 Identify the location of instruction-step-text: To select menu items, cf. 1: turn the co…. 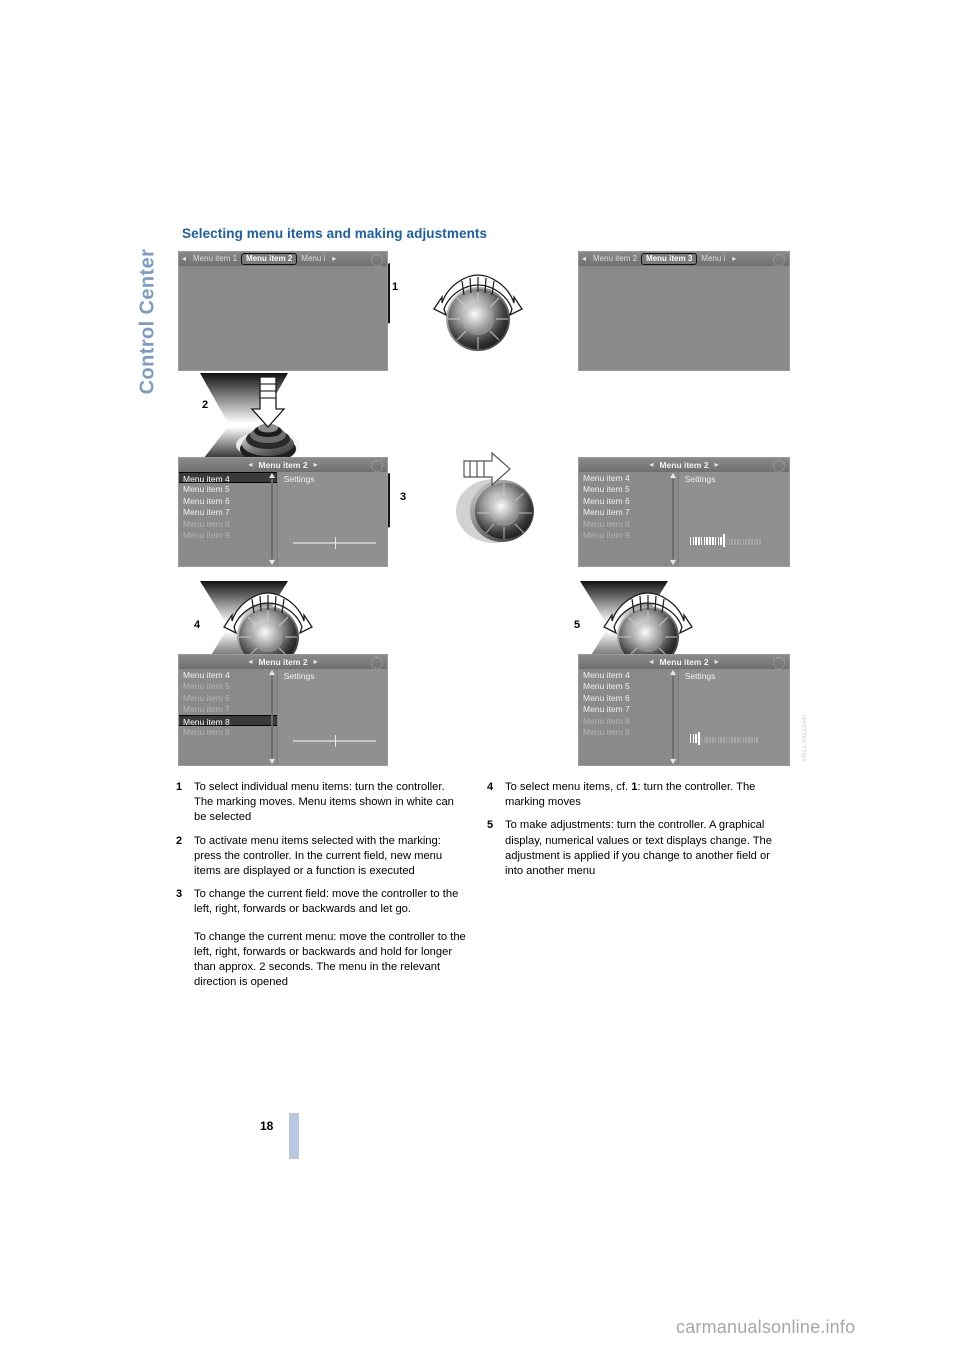
(646, 795).